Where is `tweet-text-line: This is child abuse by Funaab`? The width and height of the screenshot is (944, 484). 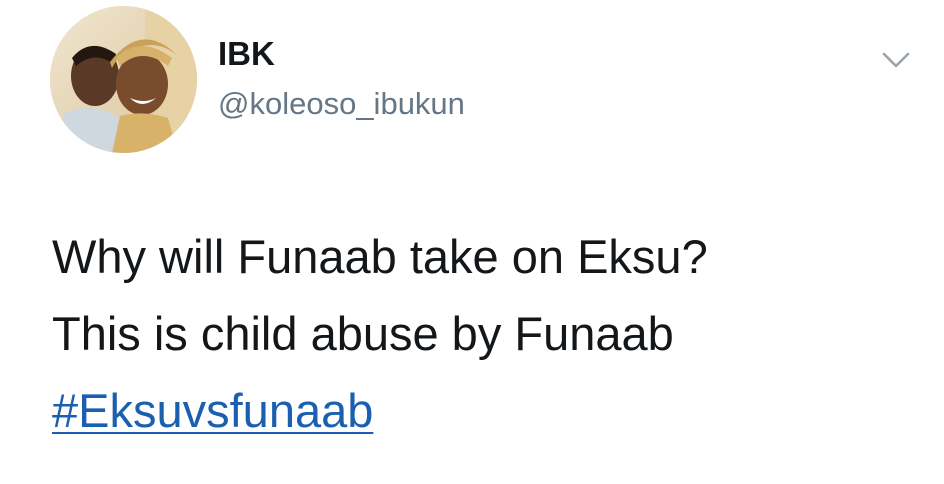
tweet-text-line: This is child abuse by Funaab is located at coordinates (363, 333).